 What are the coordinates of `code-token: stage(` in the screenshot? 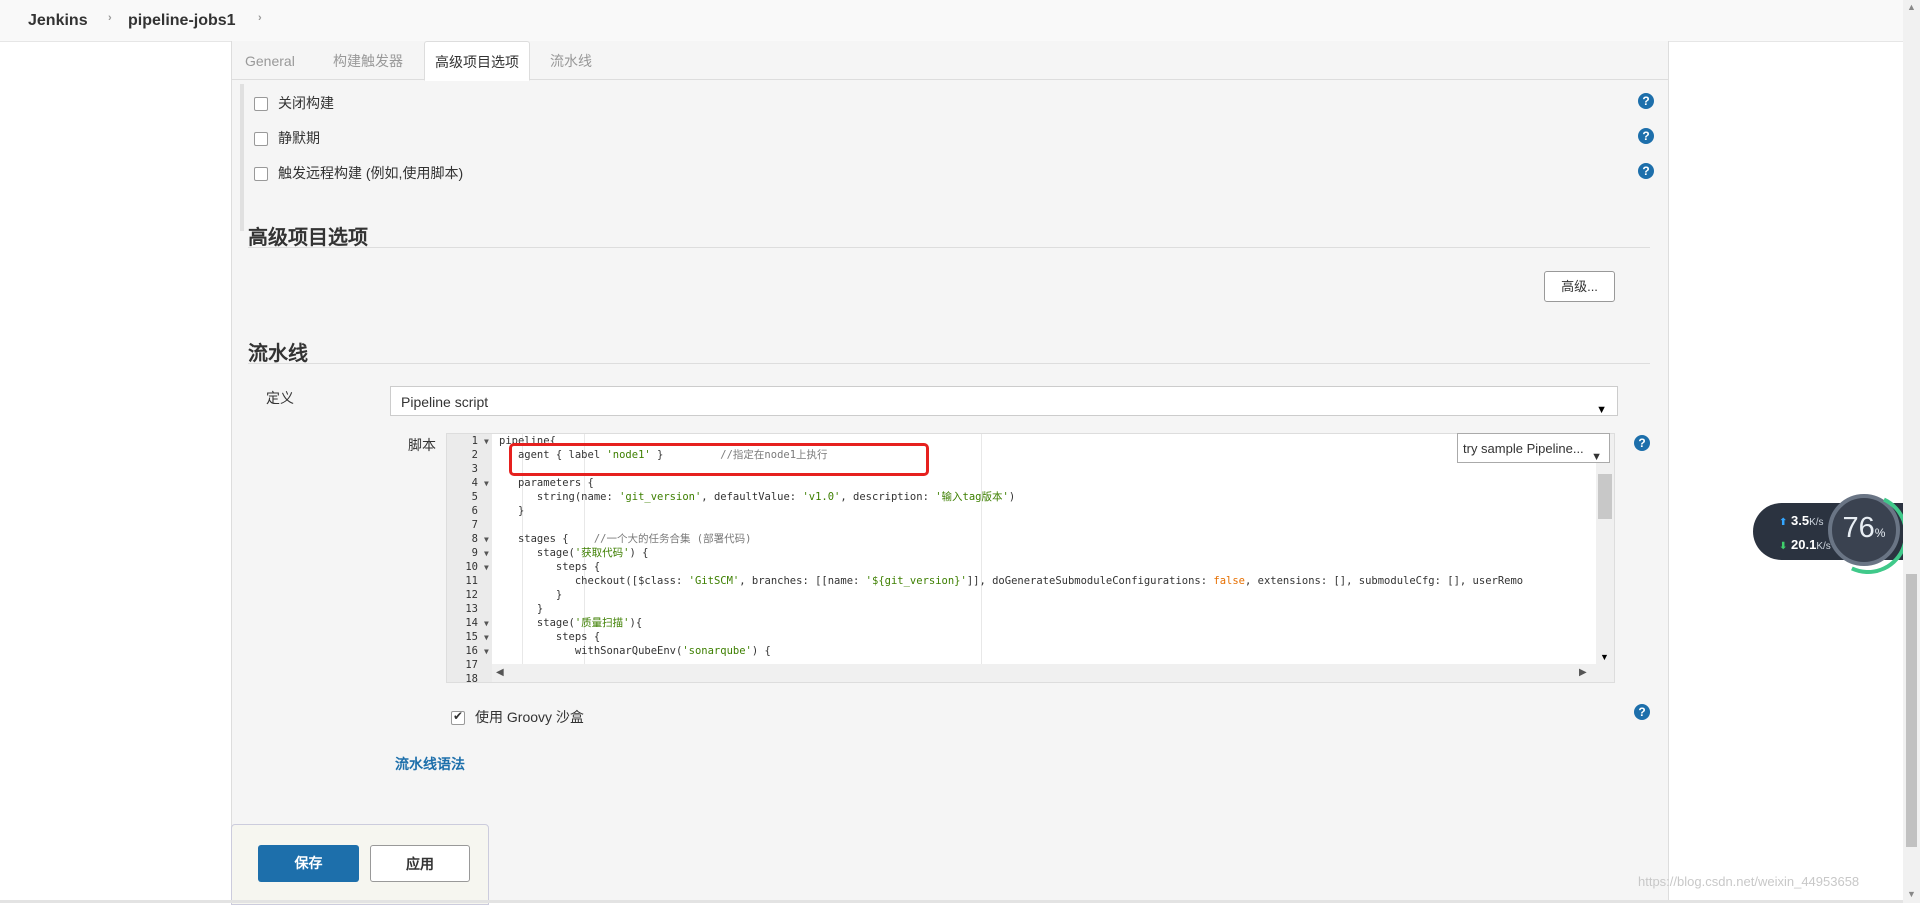 It's located at (537, 623).